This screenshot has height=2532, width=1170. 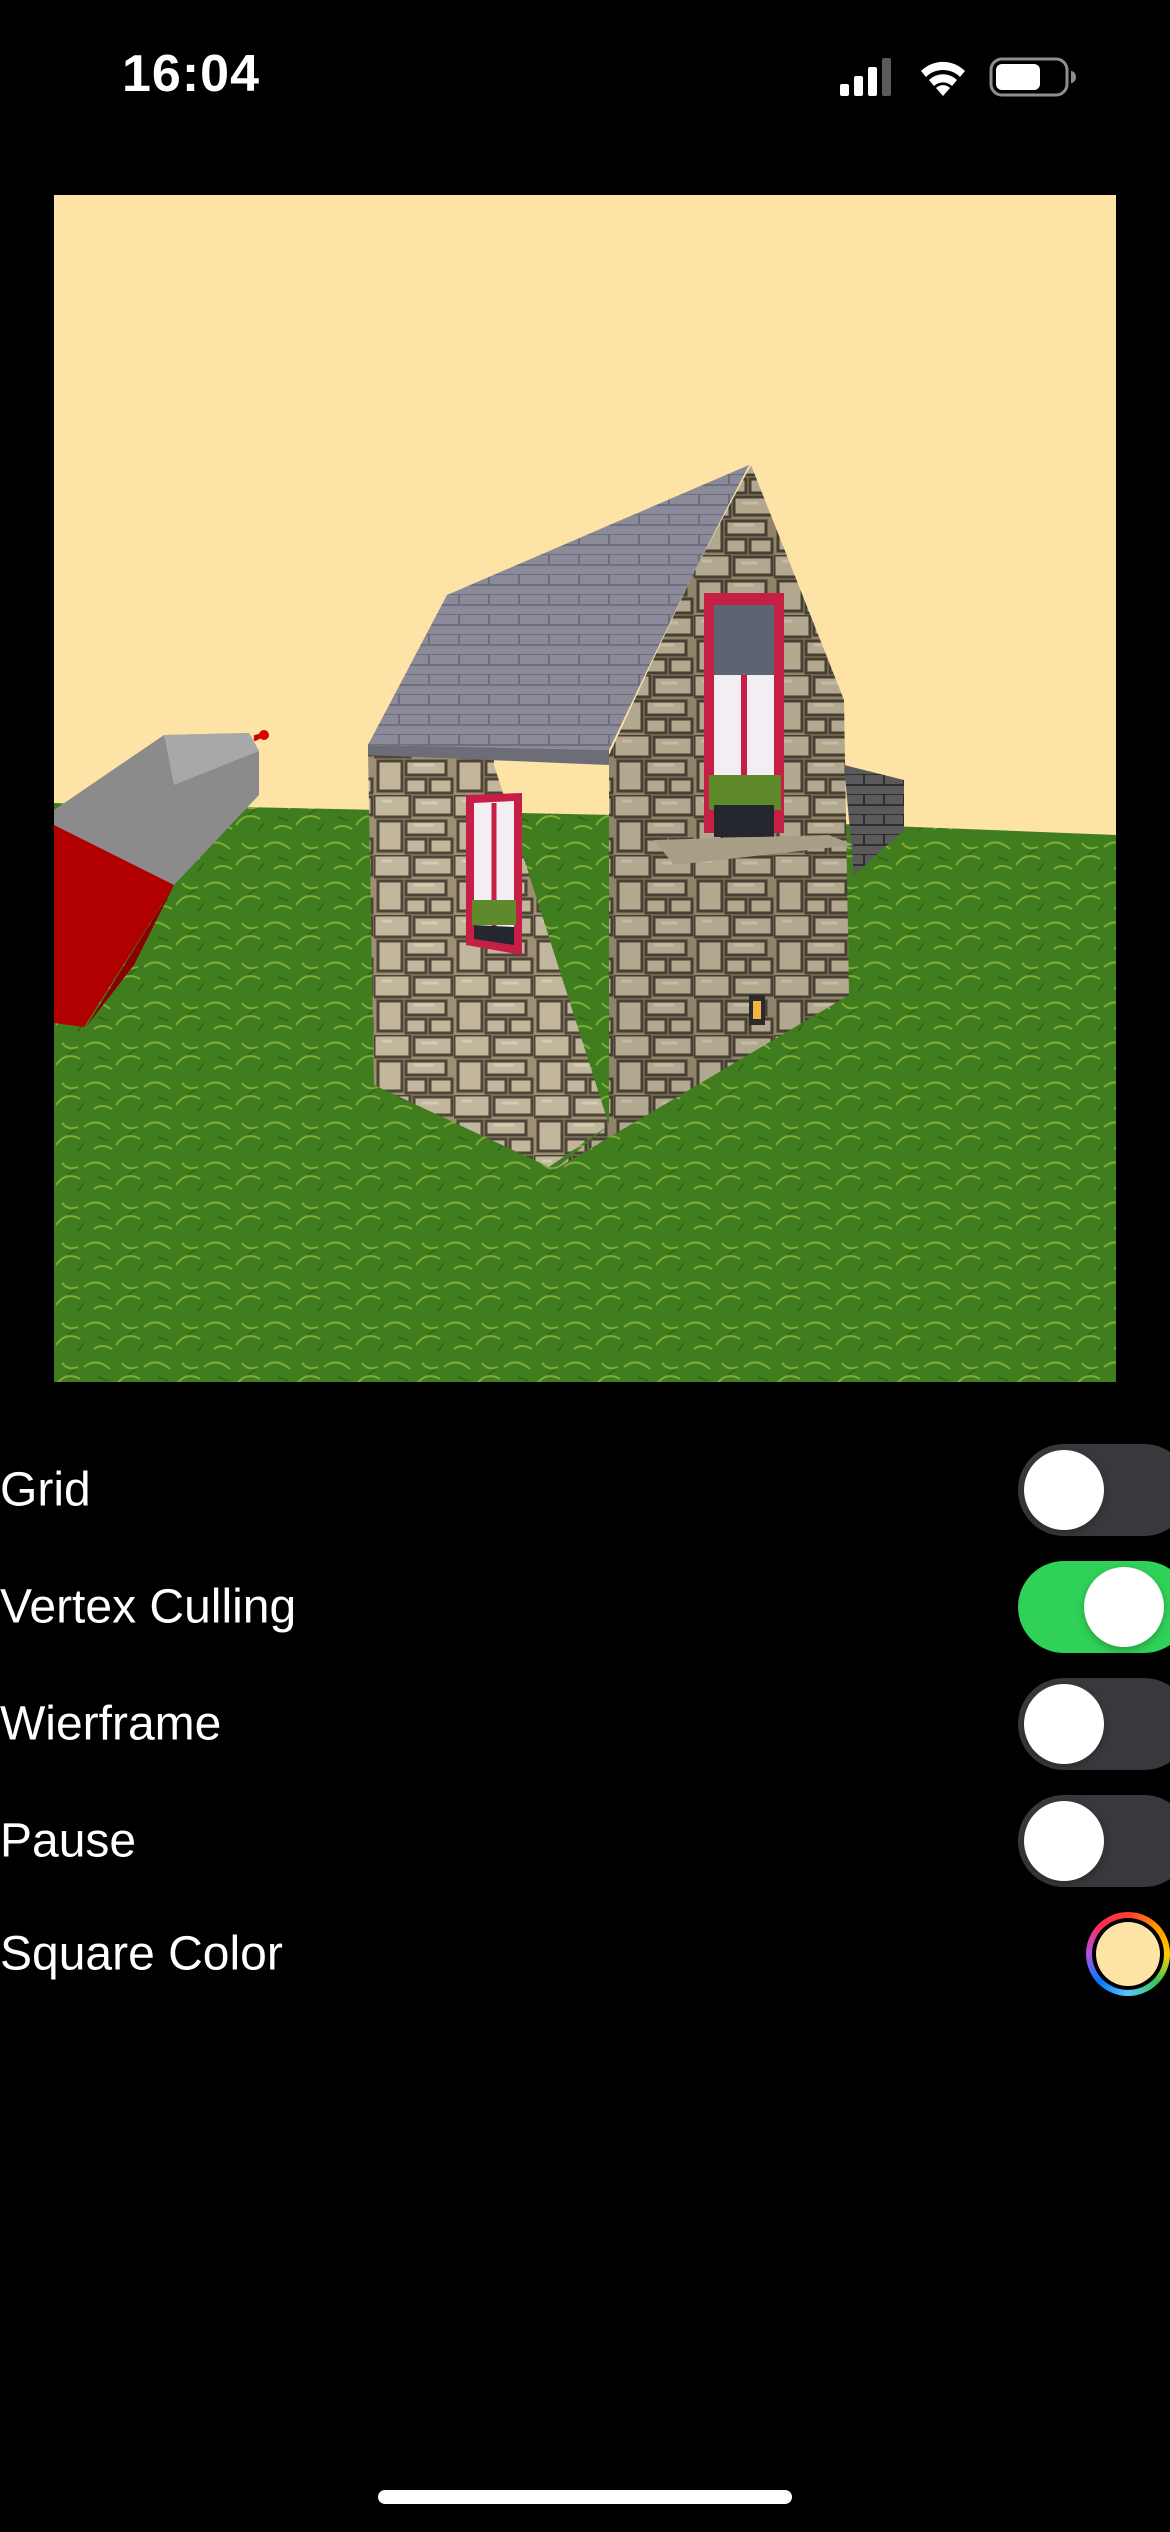 I want to click on color-swatch, so click(x=1128, y=1954).